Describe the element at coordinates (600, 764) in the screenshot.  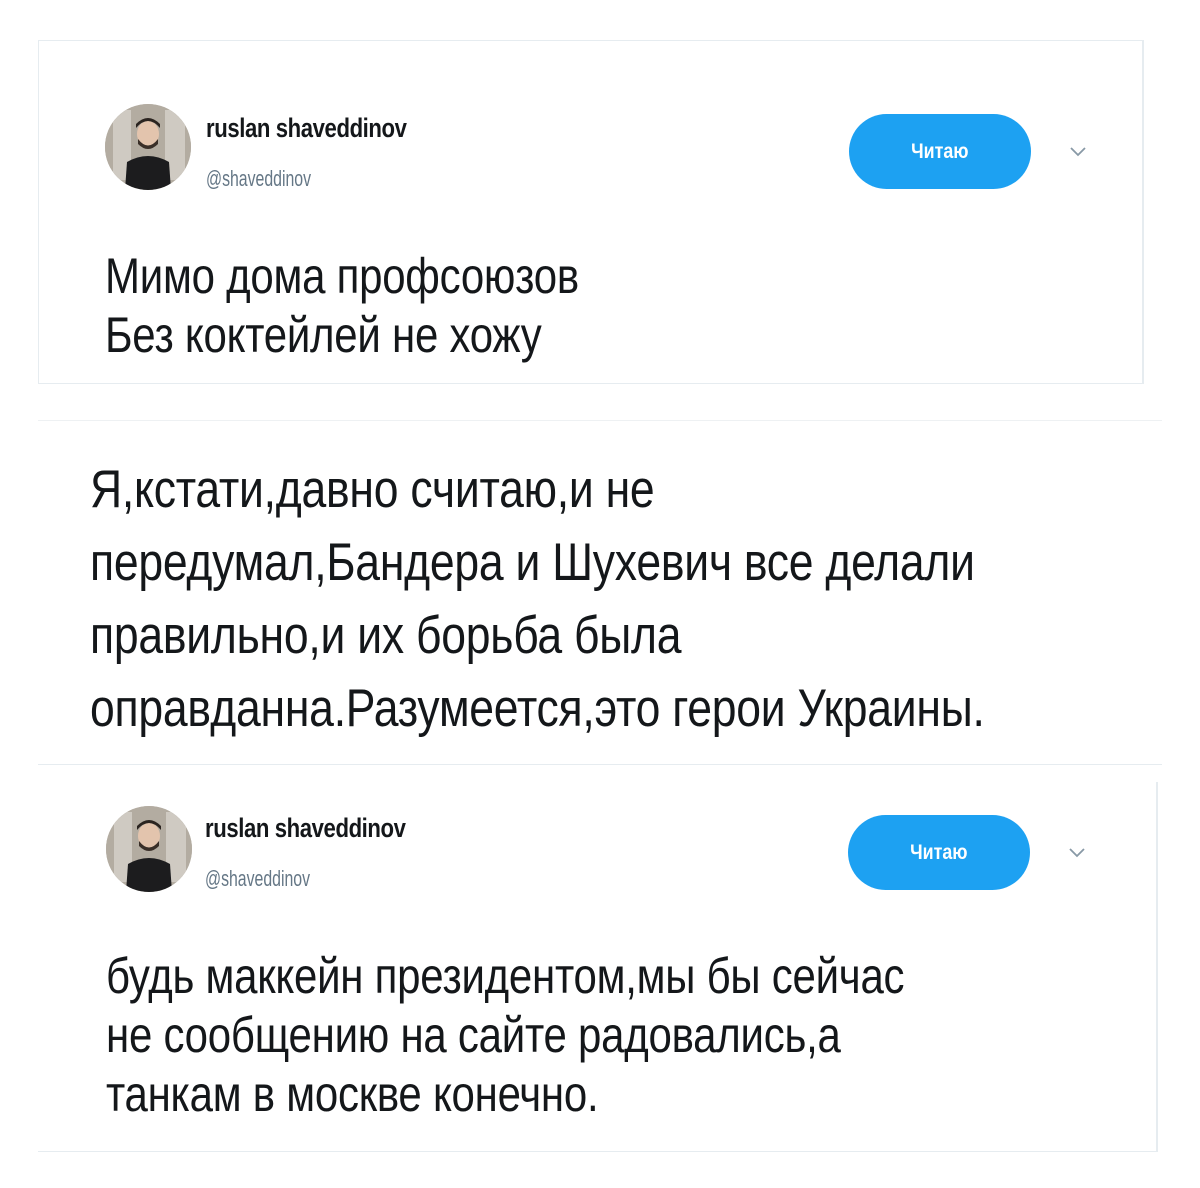
I see `divider` at that location.